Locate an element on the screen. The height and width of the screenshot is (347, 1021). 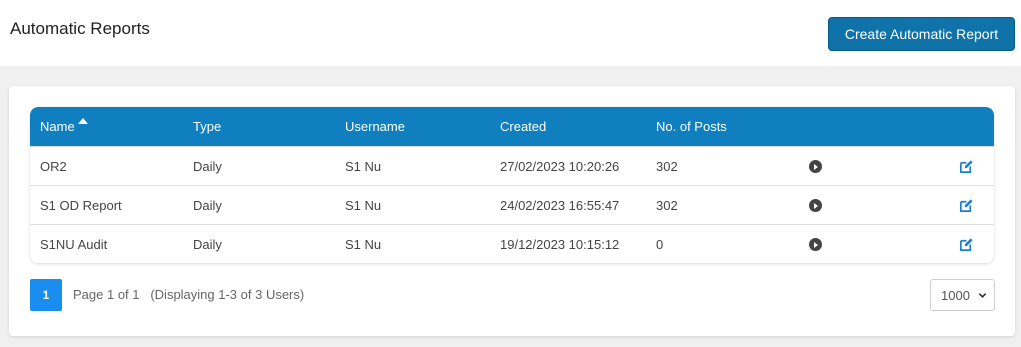
cell-created: 19/12/2023 10:15:12 is located at coordinates (560, 244).